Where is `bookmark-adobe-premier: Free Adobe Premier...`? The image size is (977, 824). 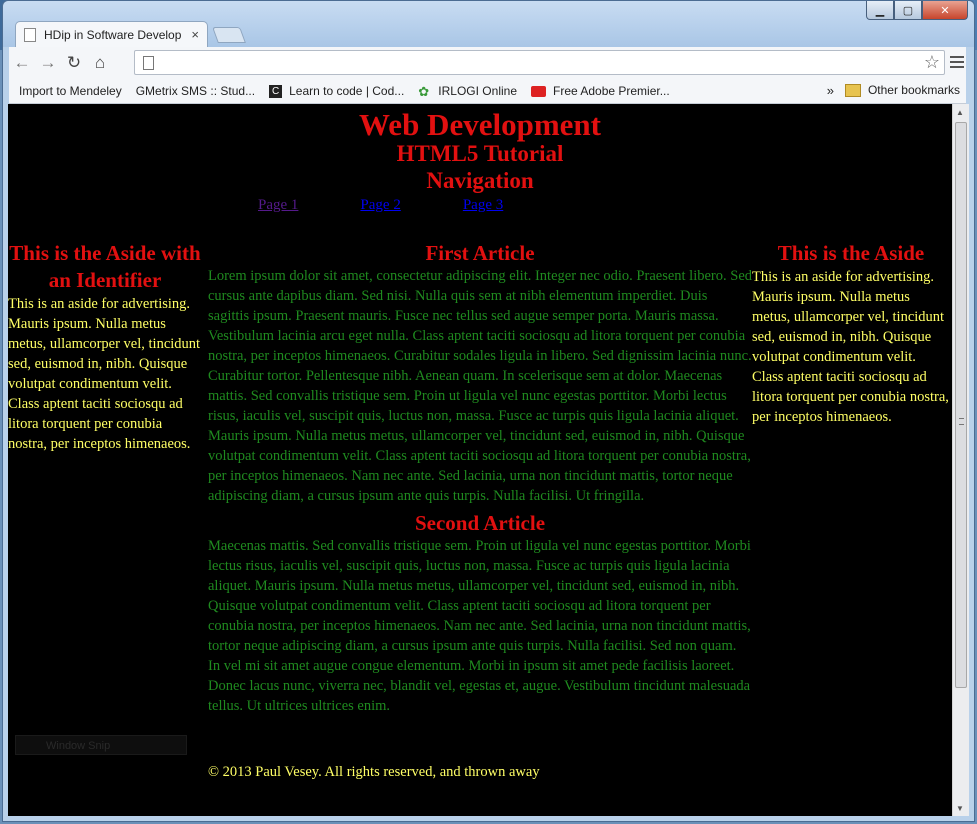
bookmark-adobe-premier: Free Adobe Premier... is located at coordinates (600, 91).